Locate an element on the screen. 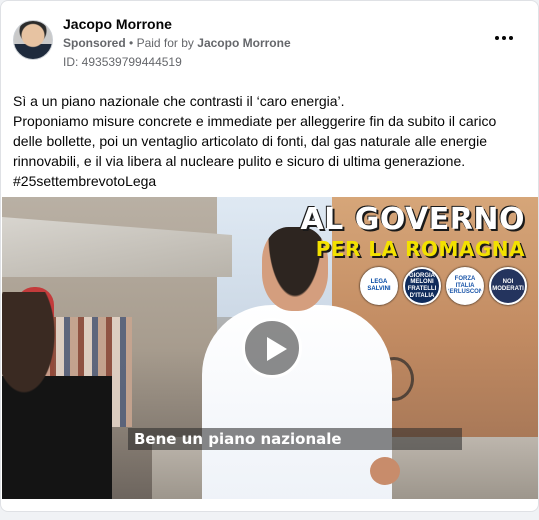  overlay-line-2: PER LA ROMAGNA is located at coordinates (420, 249).